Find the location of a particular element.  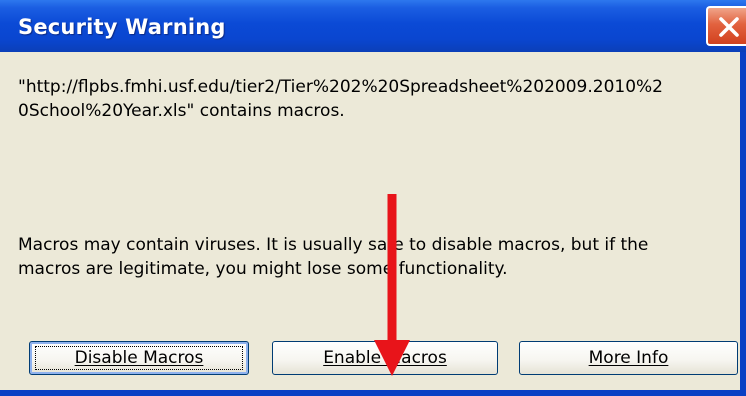

disable-macros-label: Disable Macros is located at coordinates (139, 358).